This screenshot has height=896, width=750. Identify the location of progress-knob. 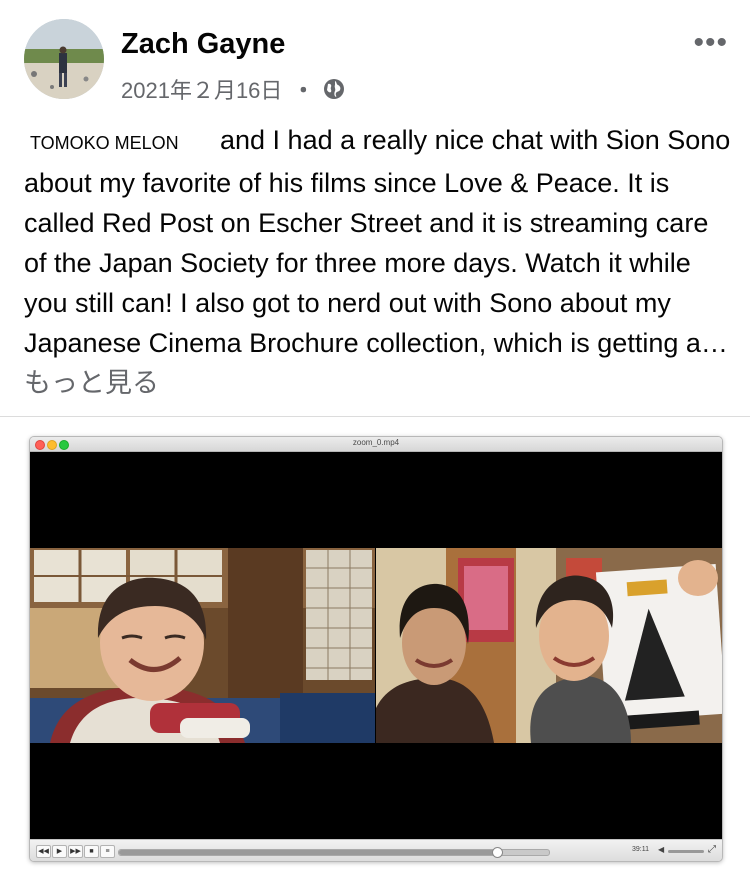
(498, 852).